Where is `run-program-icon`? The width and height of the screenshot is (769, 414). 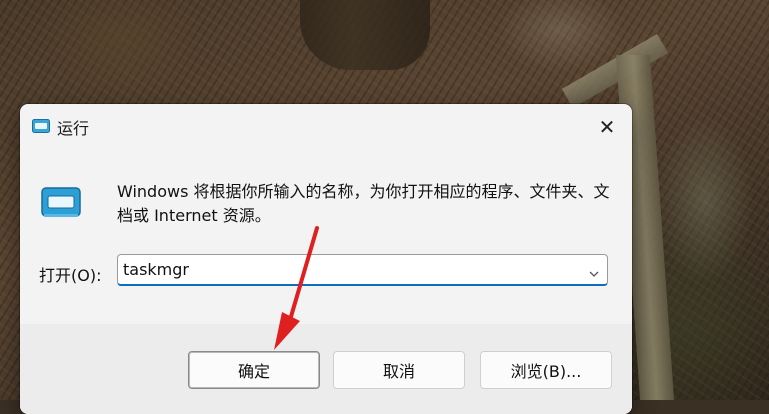 run-program-icon is located at coordinates (61, 203).